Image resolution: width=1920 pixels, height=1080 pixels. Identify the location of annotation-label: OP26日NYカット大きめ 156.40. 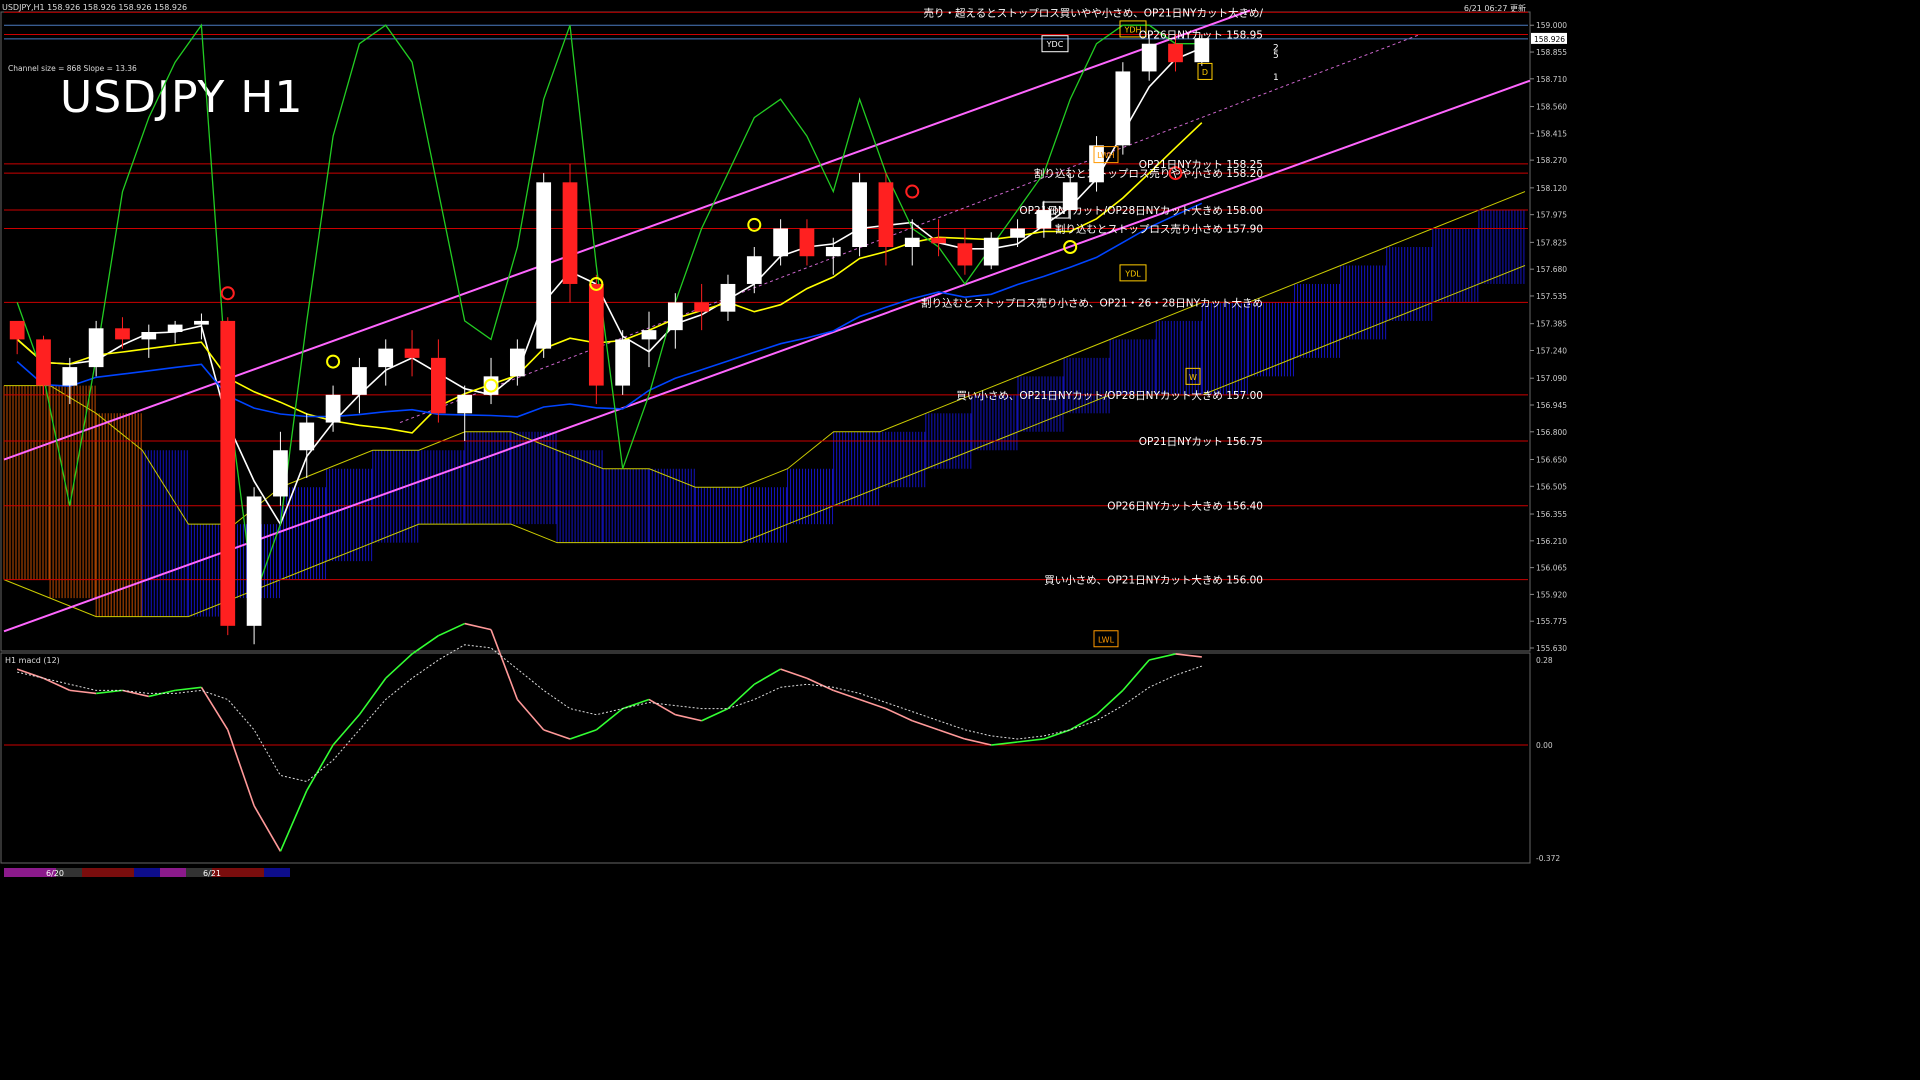
(1185, 506).